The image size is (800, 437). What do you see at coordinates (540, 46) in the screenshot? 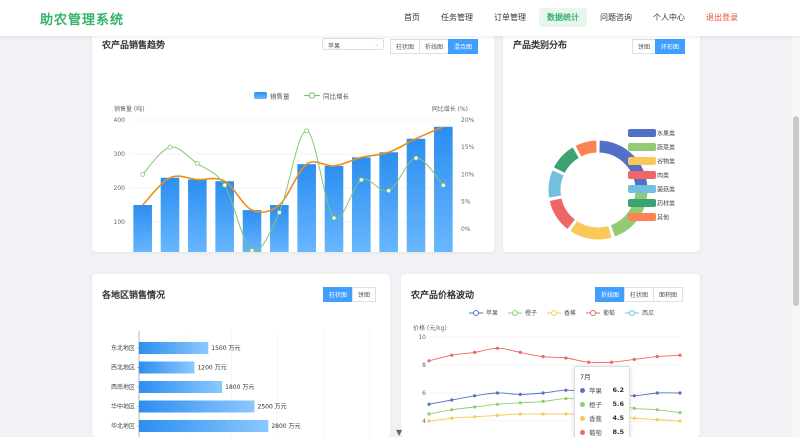
I see `category-dist-title: 产品类别分布` at bounding box center [540, 46].